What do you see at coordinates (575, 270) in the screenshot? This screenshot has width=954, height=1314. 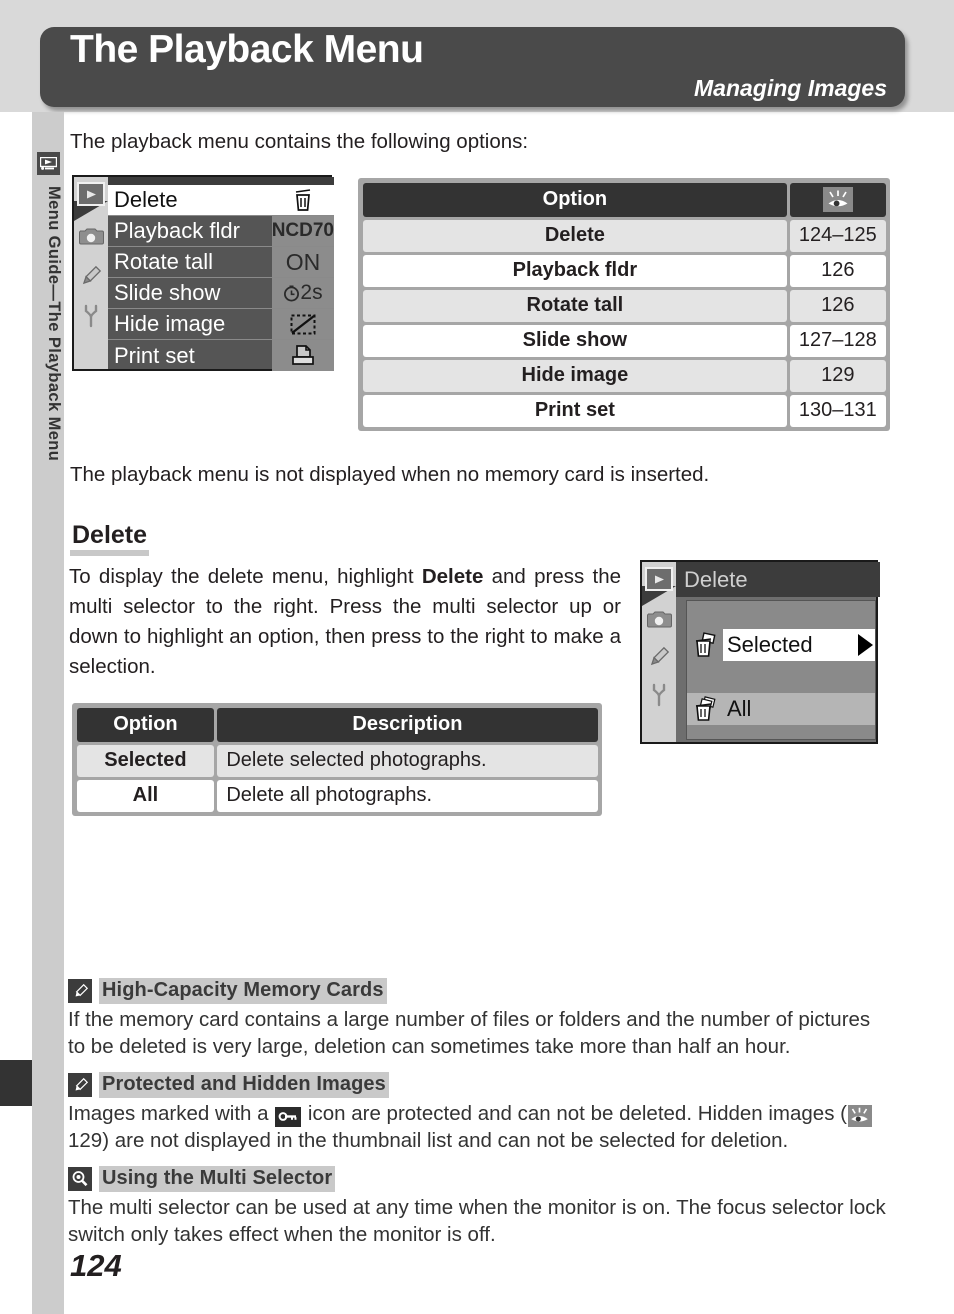 I see `cell-option: Playback fldr` at bounding box center [575, 270].